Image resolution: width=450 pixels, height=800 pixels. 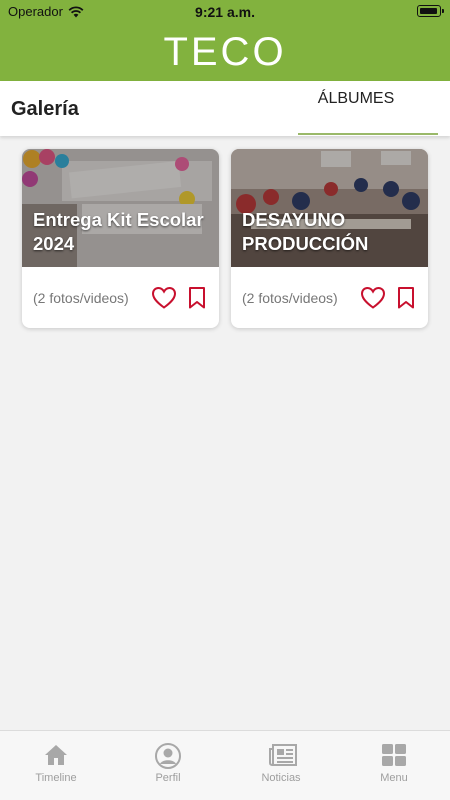 What do you see at coordinates (45, 109) in the screenshot?
I see `page-title: Galería` at bounding box center [45, 109].